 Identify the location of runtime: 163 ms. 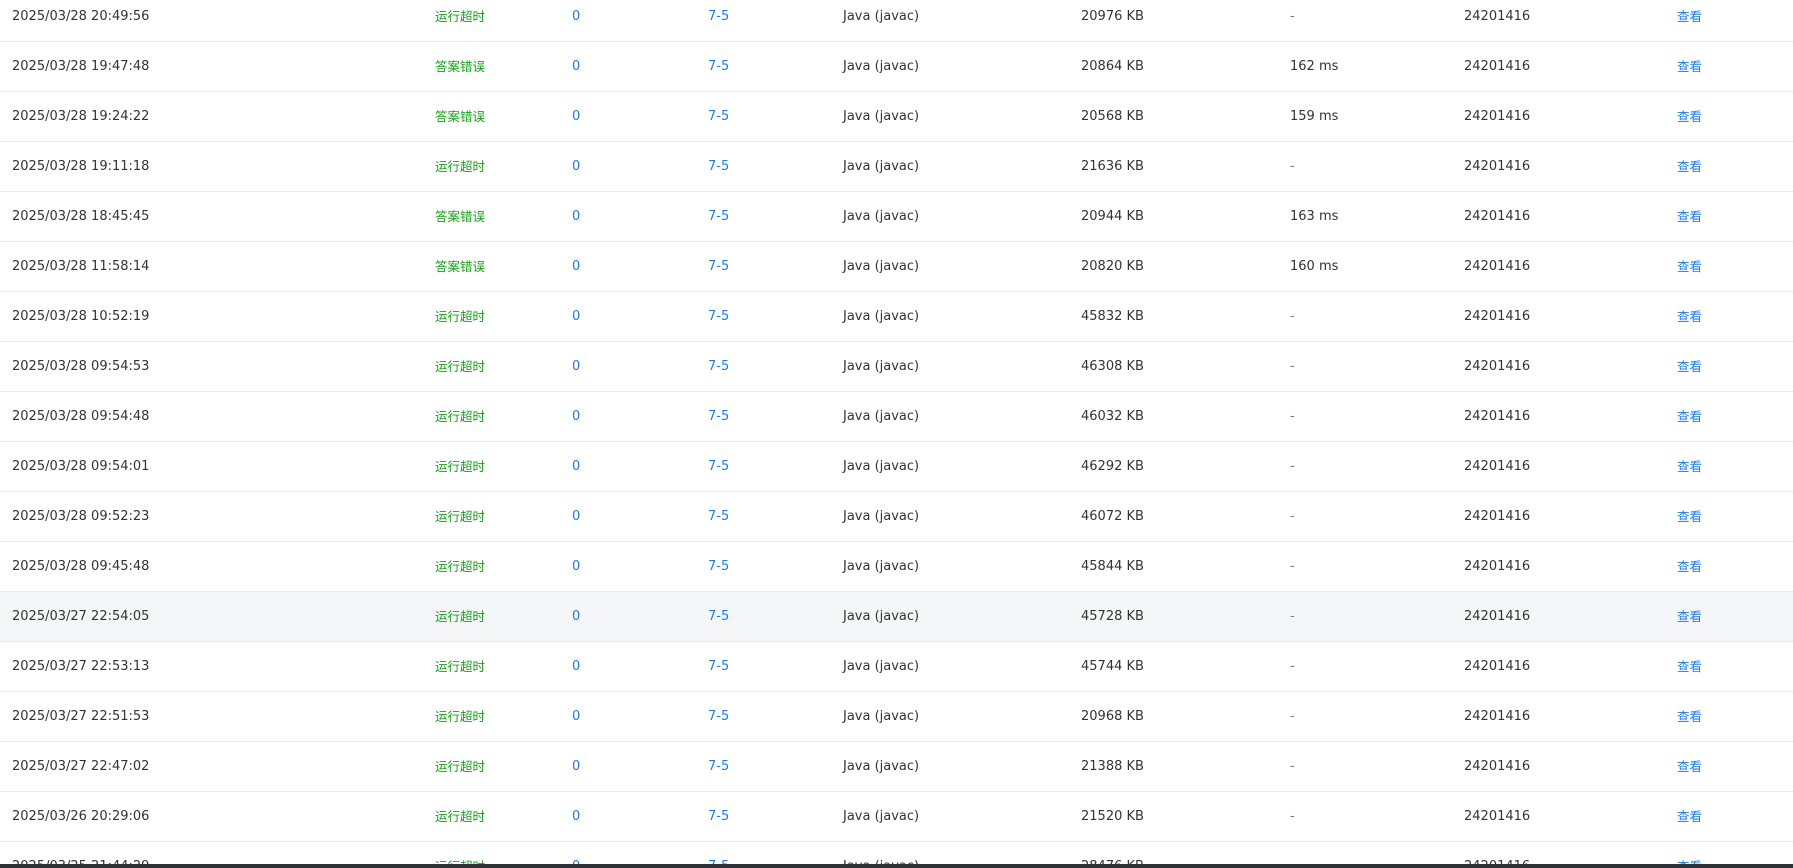
(1314, 216).